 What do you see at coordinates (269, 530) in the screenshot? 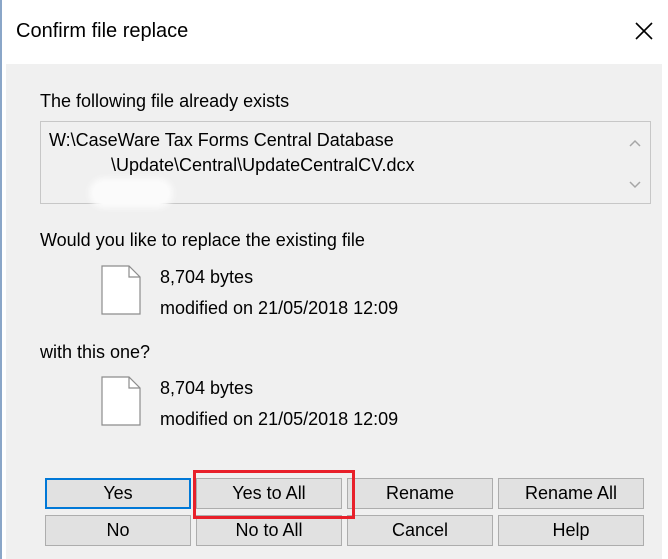
I see `no-to-all-button: No to All` at bounding box center [269, 530].